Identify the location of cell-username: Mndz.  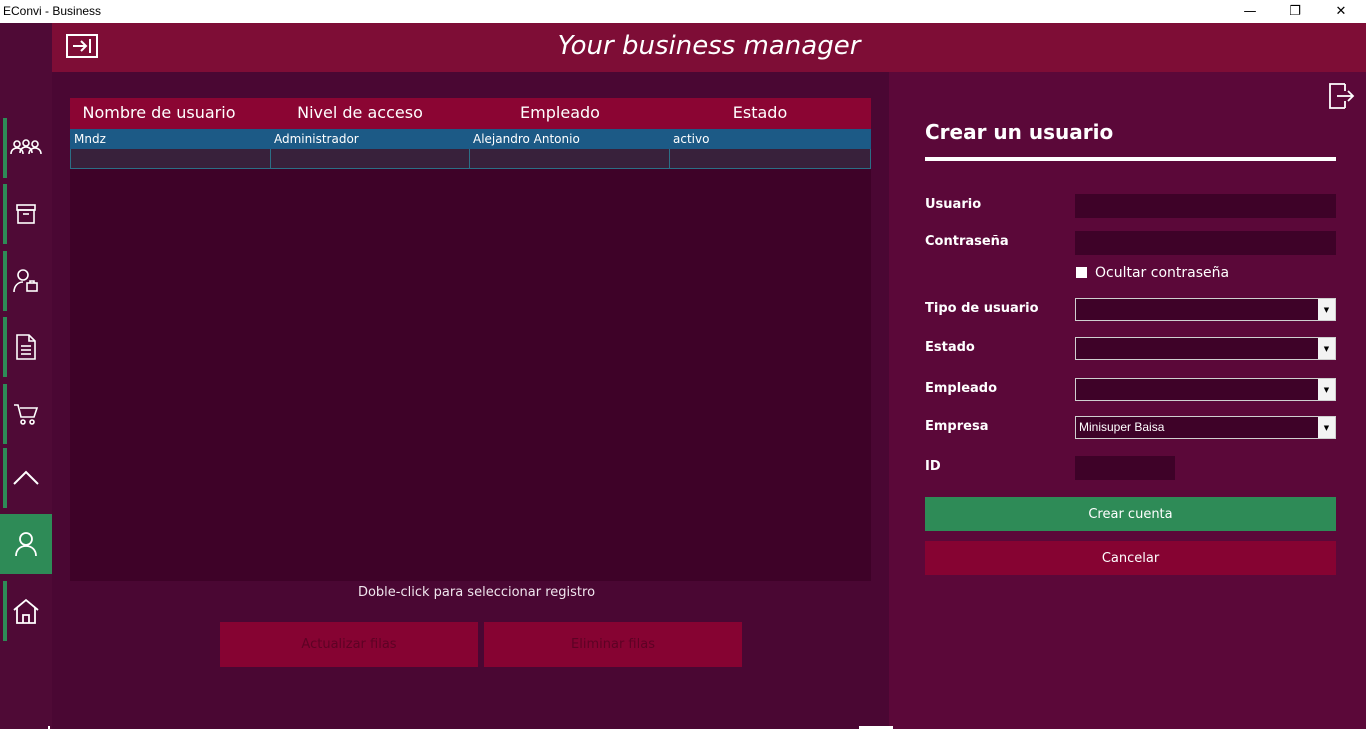
(170, 139).